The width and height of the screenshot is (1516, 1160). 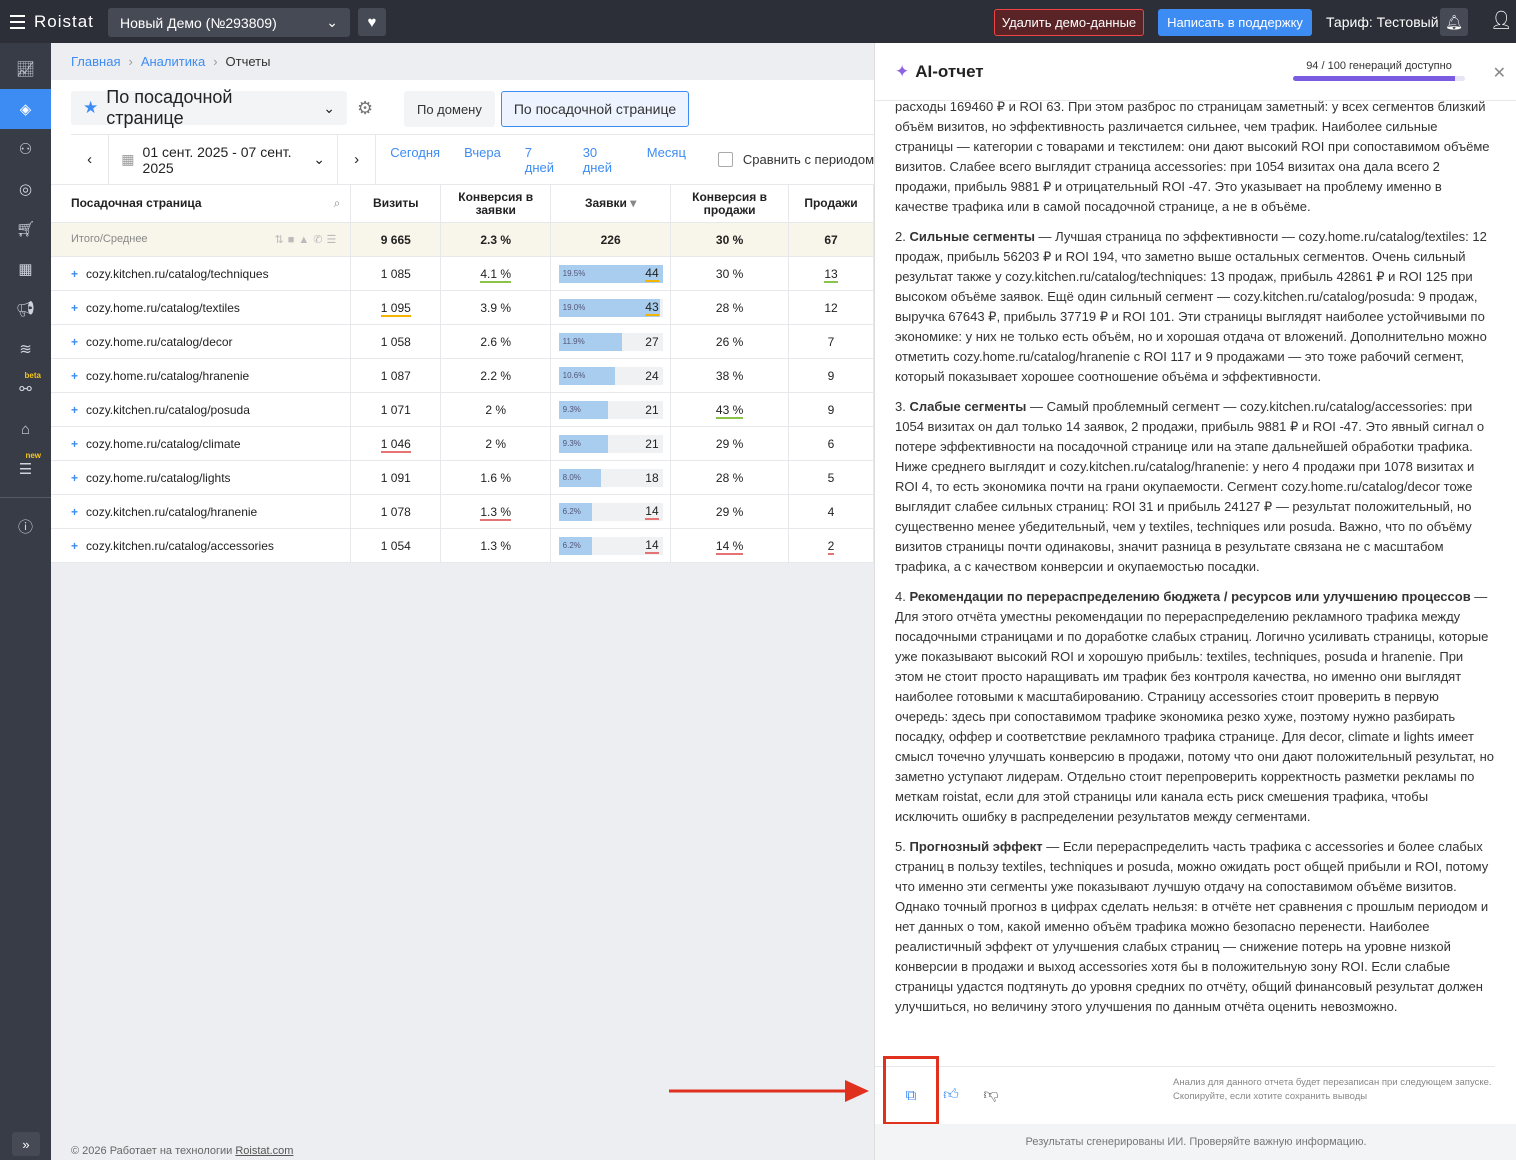 What do you see at coordinates (90, 108) in the screenshot?
I see `star-icon: ★` at bounding box center [90, 108].